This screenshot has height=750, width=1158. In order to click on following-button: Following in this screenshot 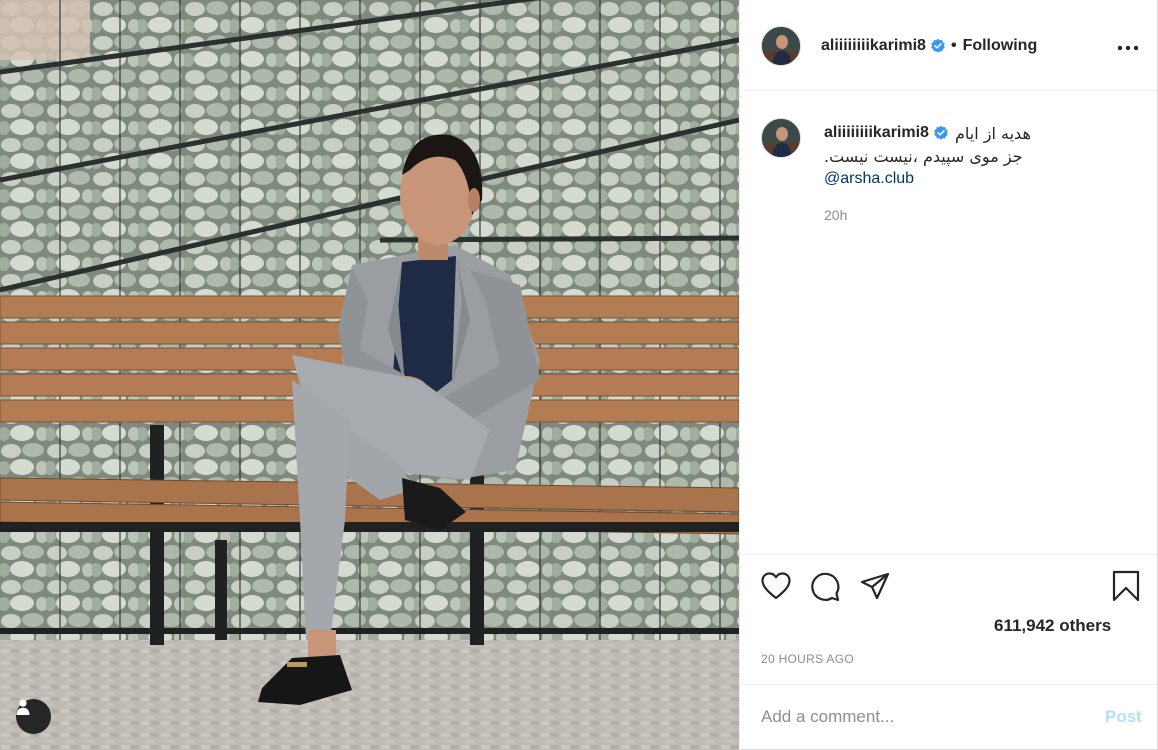, I will do `click(1000, 46)`.